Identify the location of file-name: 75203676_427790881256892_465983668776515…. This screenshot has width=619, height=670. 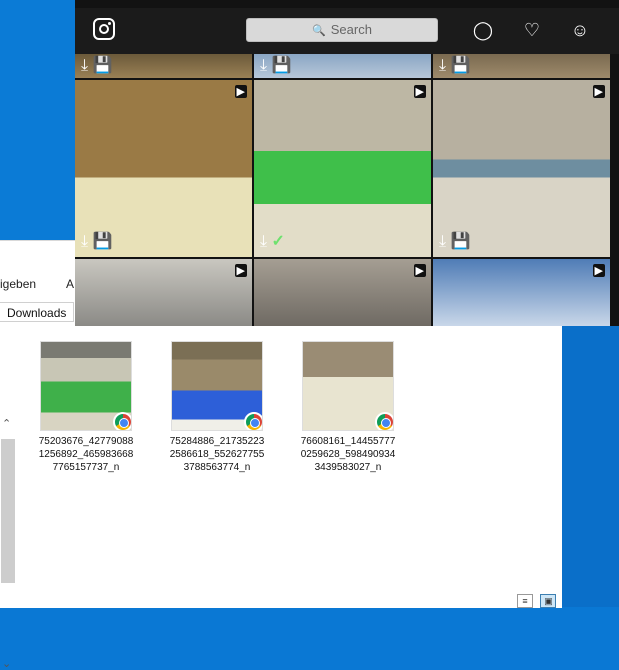
(86, 454).